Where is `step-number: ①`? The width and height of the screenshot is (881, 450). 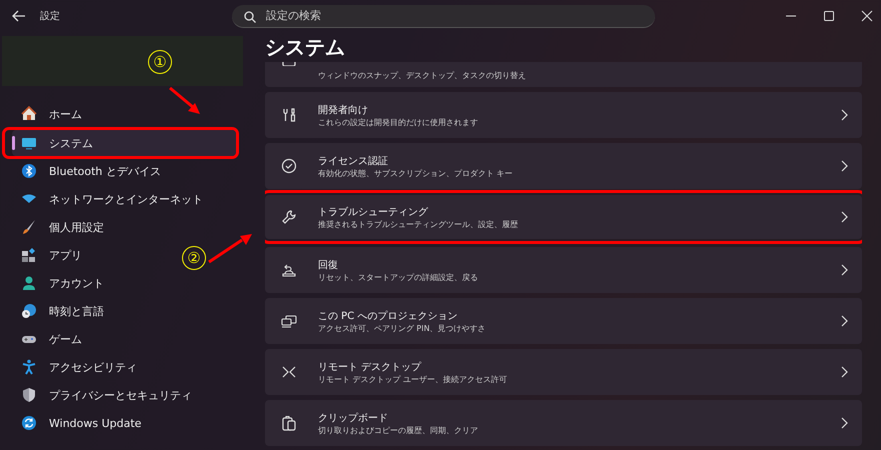
step-number: ① is located at coordinates (160, 62).